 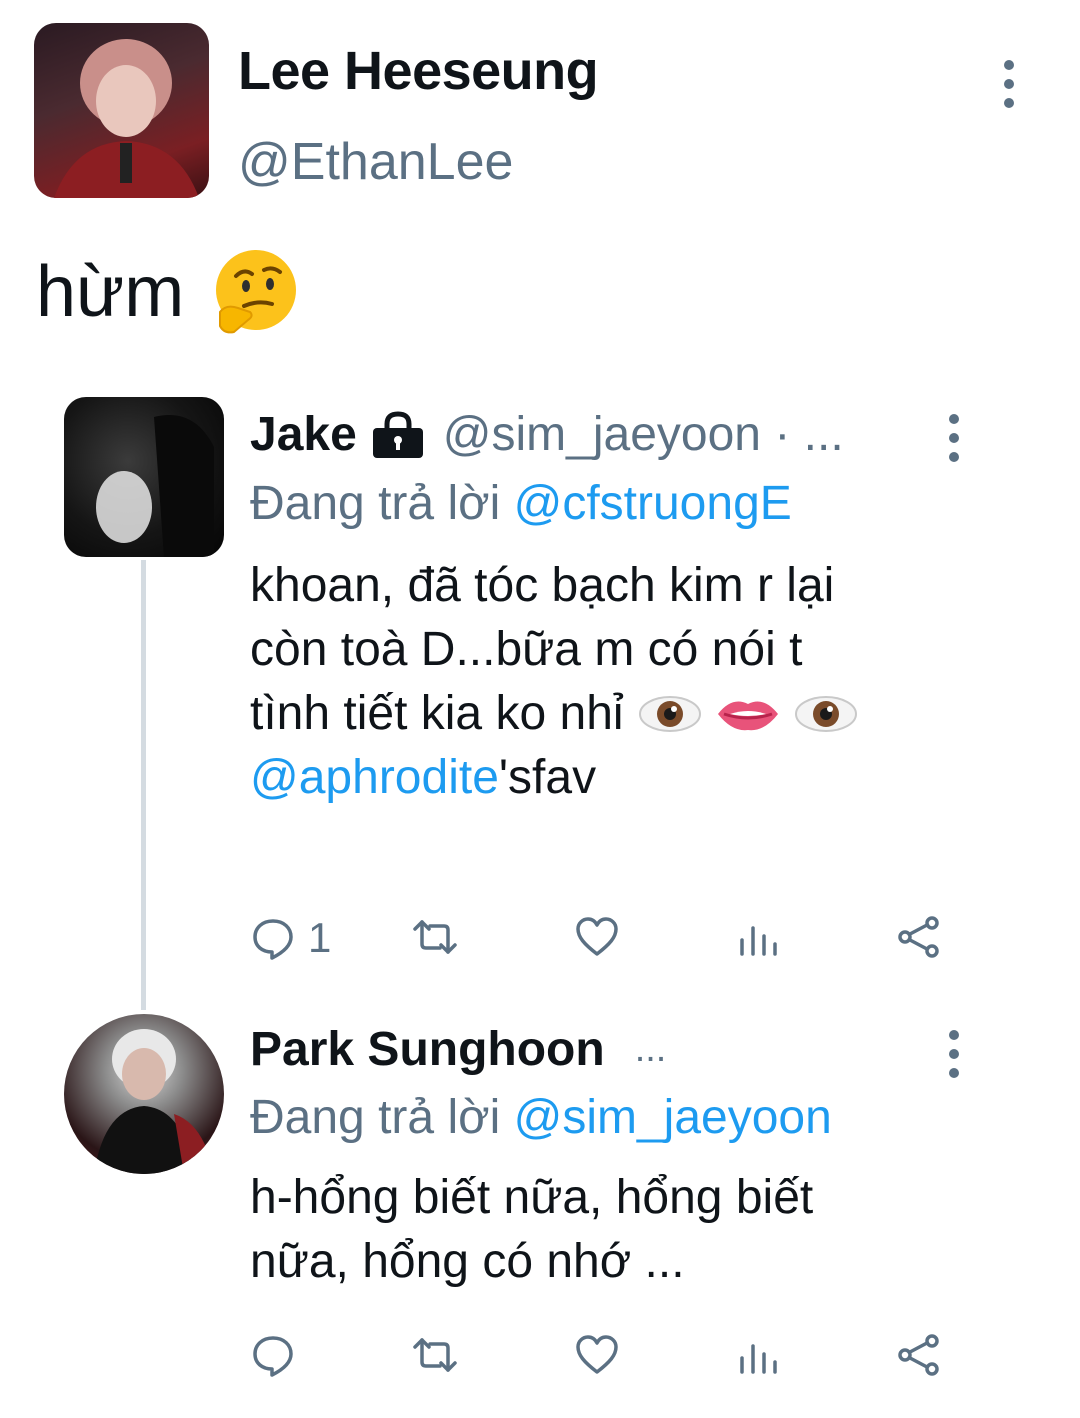 I want to click on author-name: Lee Heeseung, so click(x=418, y=71).